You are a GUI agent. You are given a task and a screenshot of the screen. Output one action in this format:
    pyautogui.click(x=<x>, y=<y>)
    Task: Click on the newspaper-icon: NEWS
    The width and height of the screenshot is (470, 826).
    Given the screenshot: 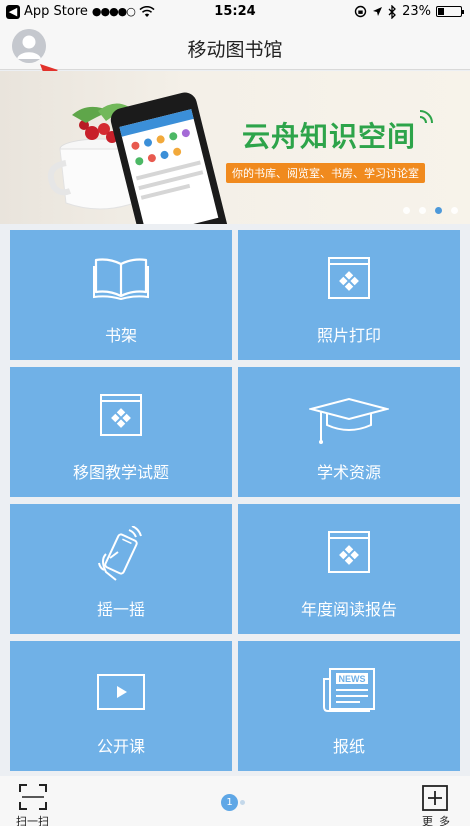 What is the action you would take?
    pyautogui.click(x=349, y=690)
    